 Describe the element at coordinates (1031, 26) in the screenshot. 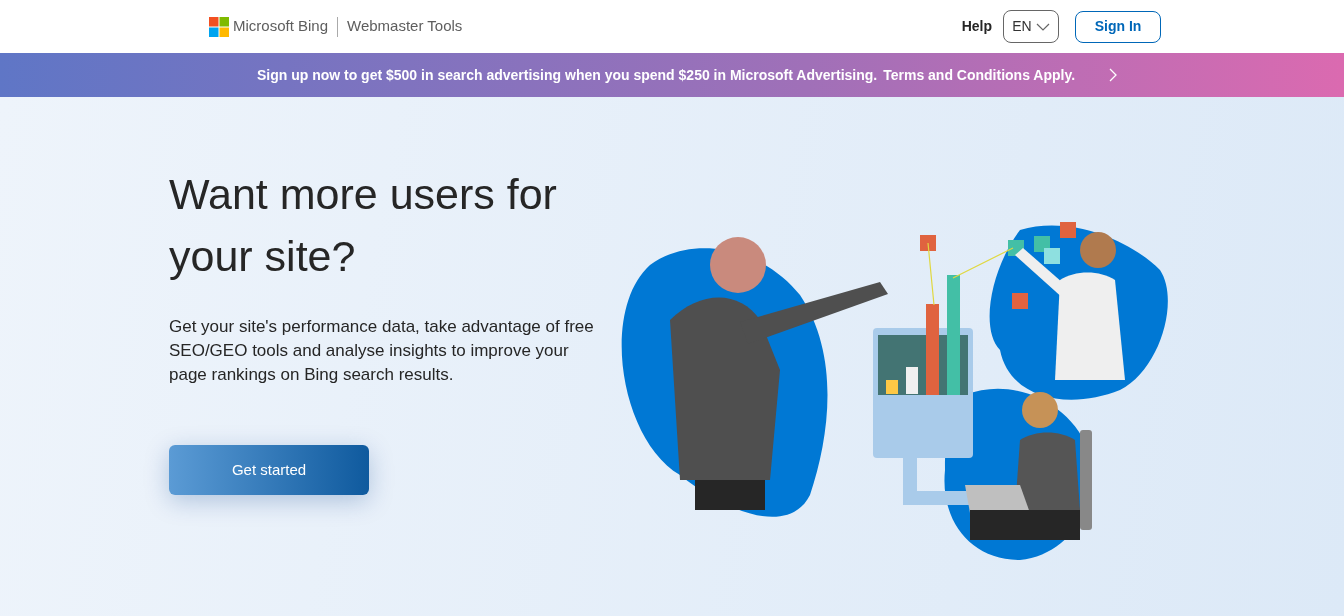

I see `language-selector: EN` at that location.